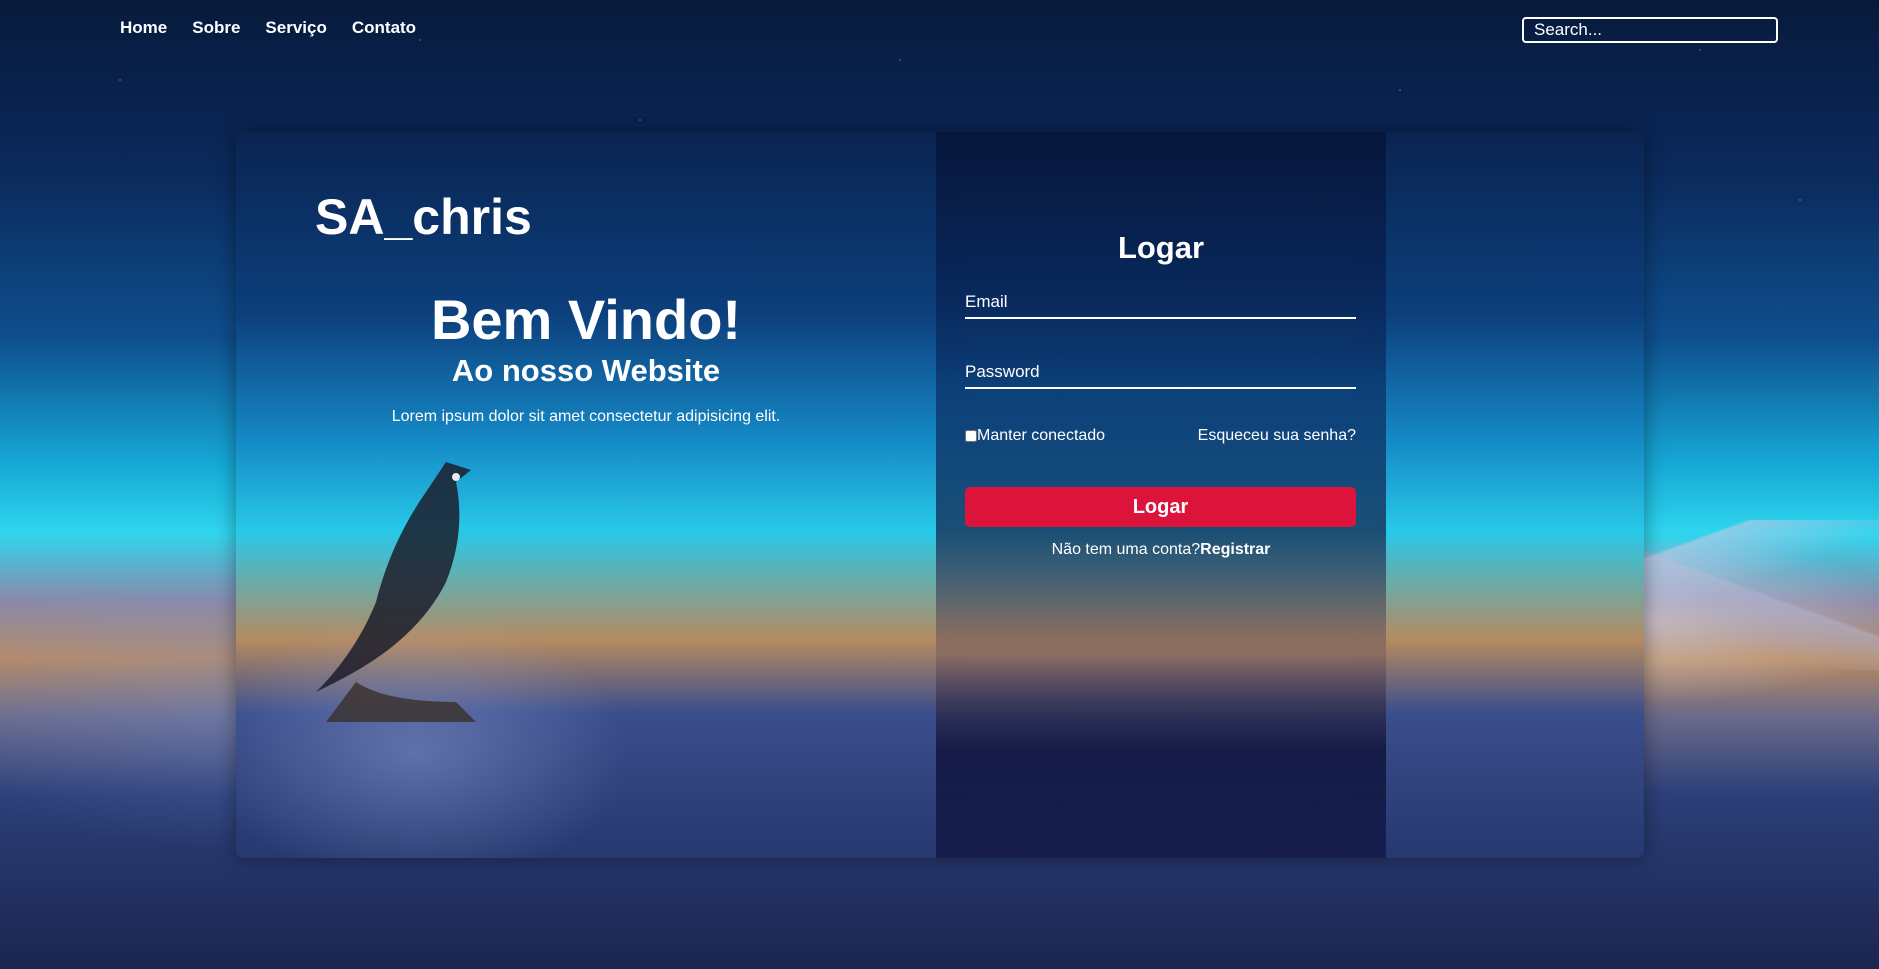 The height and width of the screenshot is (969, 1879). Describe the element at coordinates (1160, 436) in the screenshot. I see `login-options-row: Manter conectado Esqueceu sua senha?` at that location.